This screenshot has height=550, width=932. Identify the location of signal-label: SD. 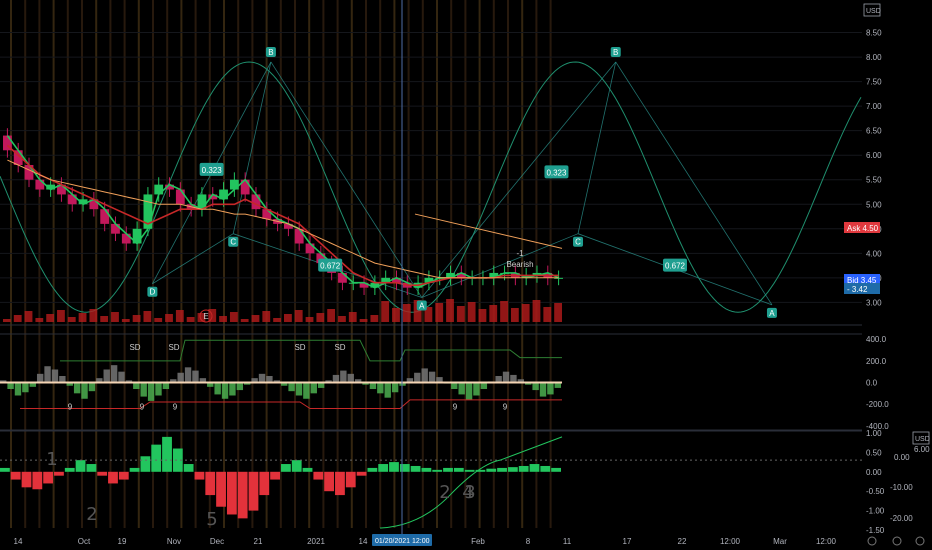
(173, 347).